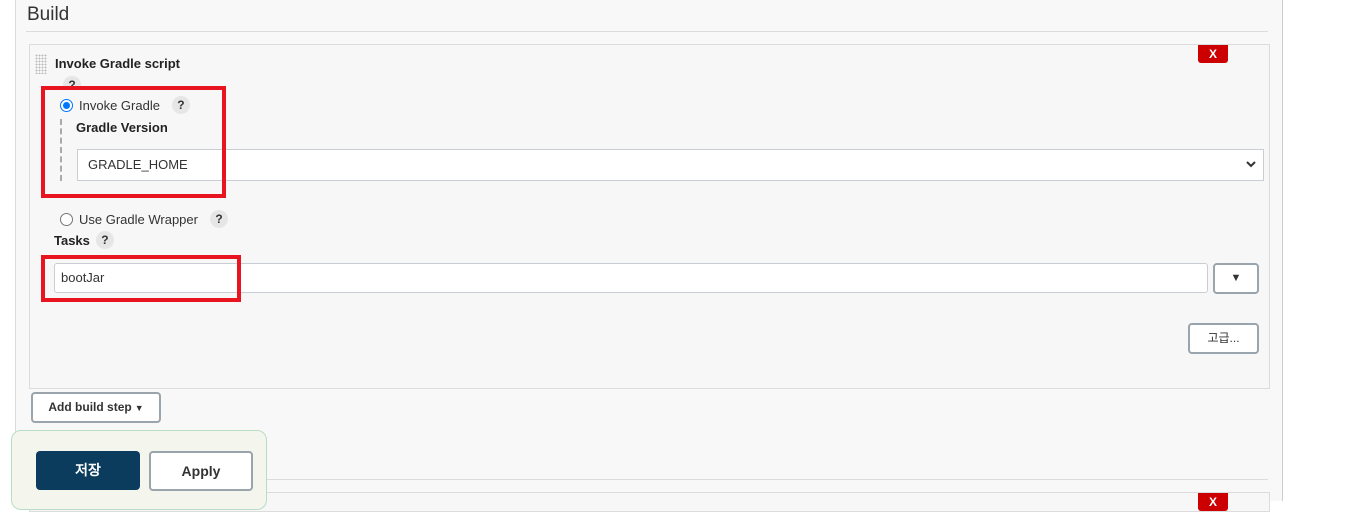  What do you see at coordinates (72, 240) in the screenshot?
I see `tasks-label: Tasks` at bounding box center [72, 240].